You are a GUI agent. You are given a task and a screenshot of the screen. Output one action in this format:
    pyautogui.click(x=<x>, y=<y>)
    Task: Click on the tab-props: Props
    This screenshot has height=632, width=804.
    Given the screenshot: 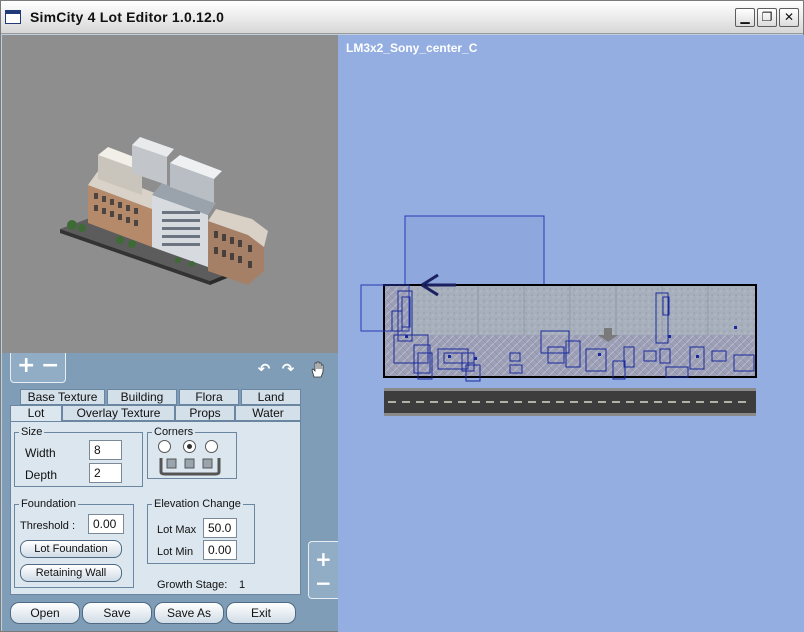 What is the action you would take?
    pyautogui.click(x=205, y=413)
    